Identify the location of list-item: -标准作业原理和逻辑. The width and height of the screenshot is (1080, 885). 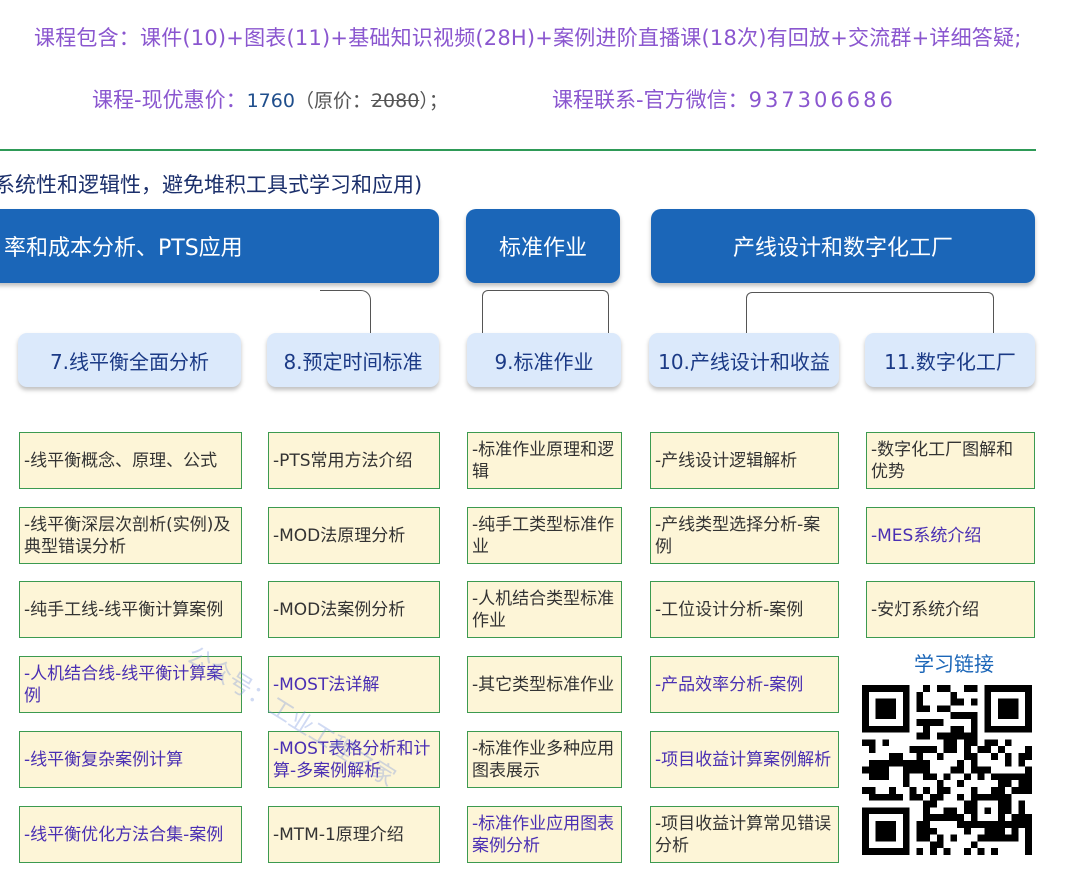
(544, 460).